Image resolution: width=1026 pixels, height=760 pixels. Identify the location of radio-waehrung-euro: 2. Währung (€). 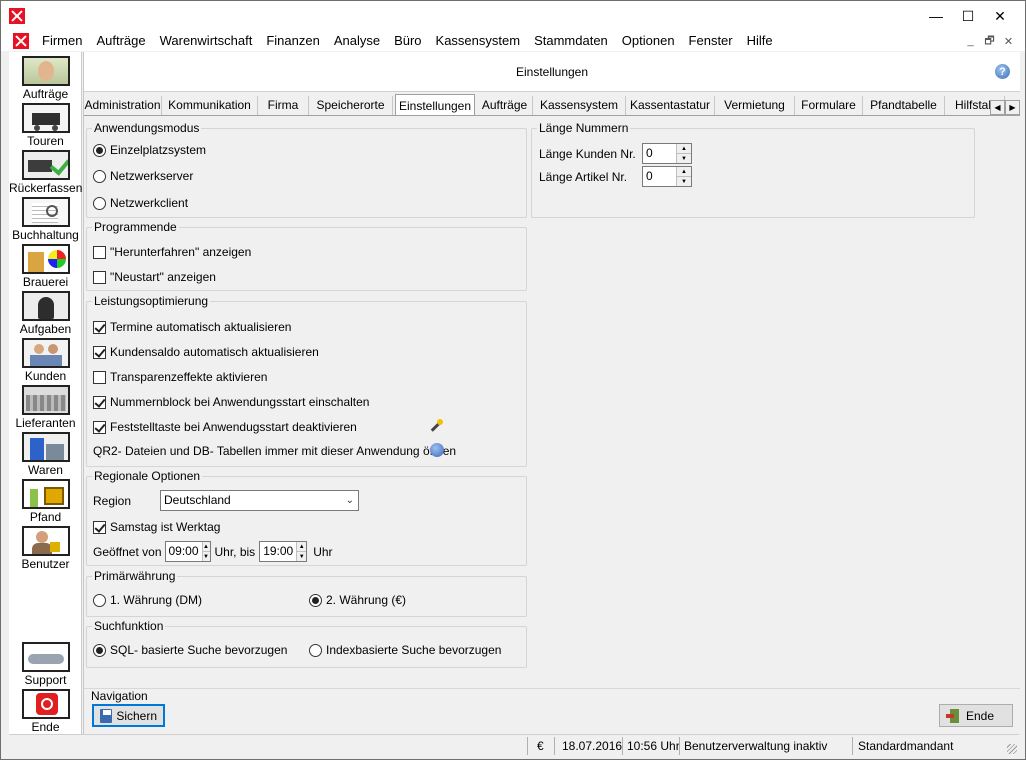
(357, 600).